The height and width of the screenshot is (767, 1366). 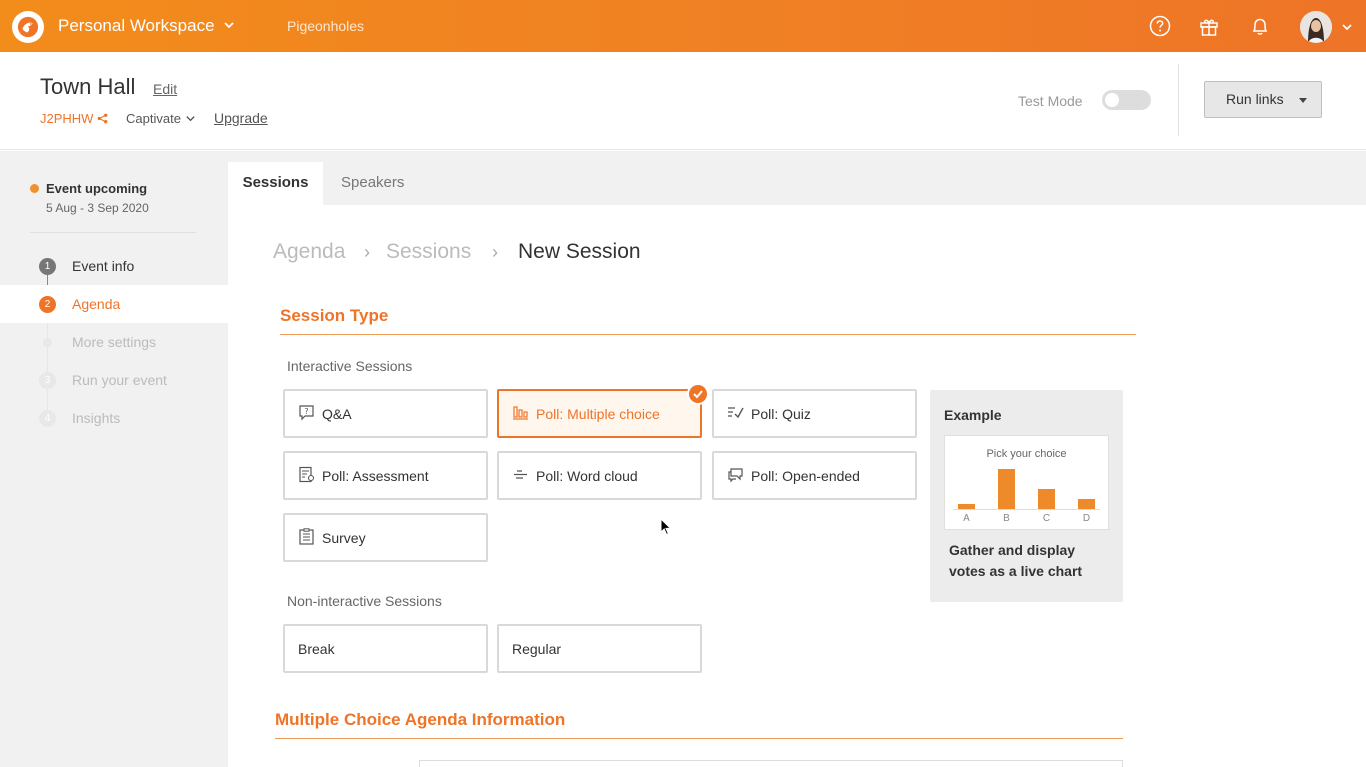 I want to click on chart-tick-label: B, so click(x=1006, y=518).